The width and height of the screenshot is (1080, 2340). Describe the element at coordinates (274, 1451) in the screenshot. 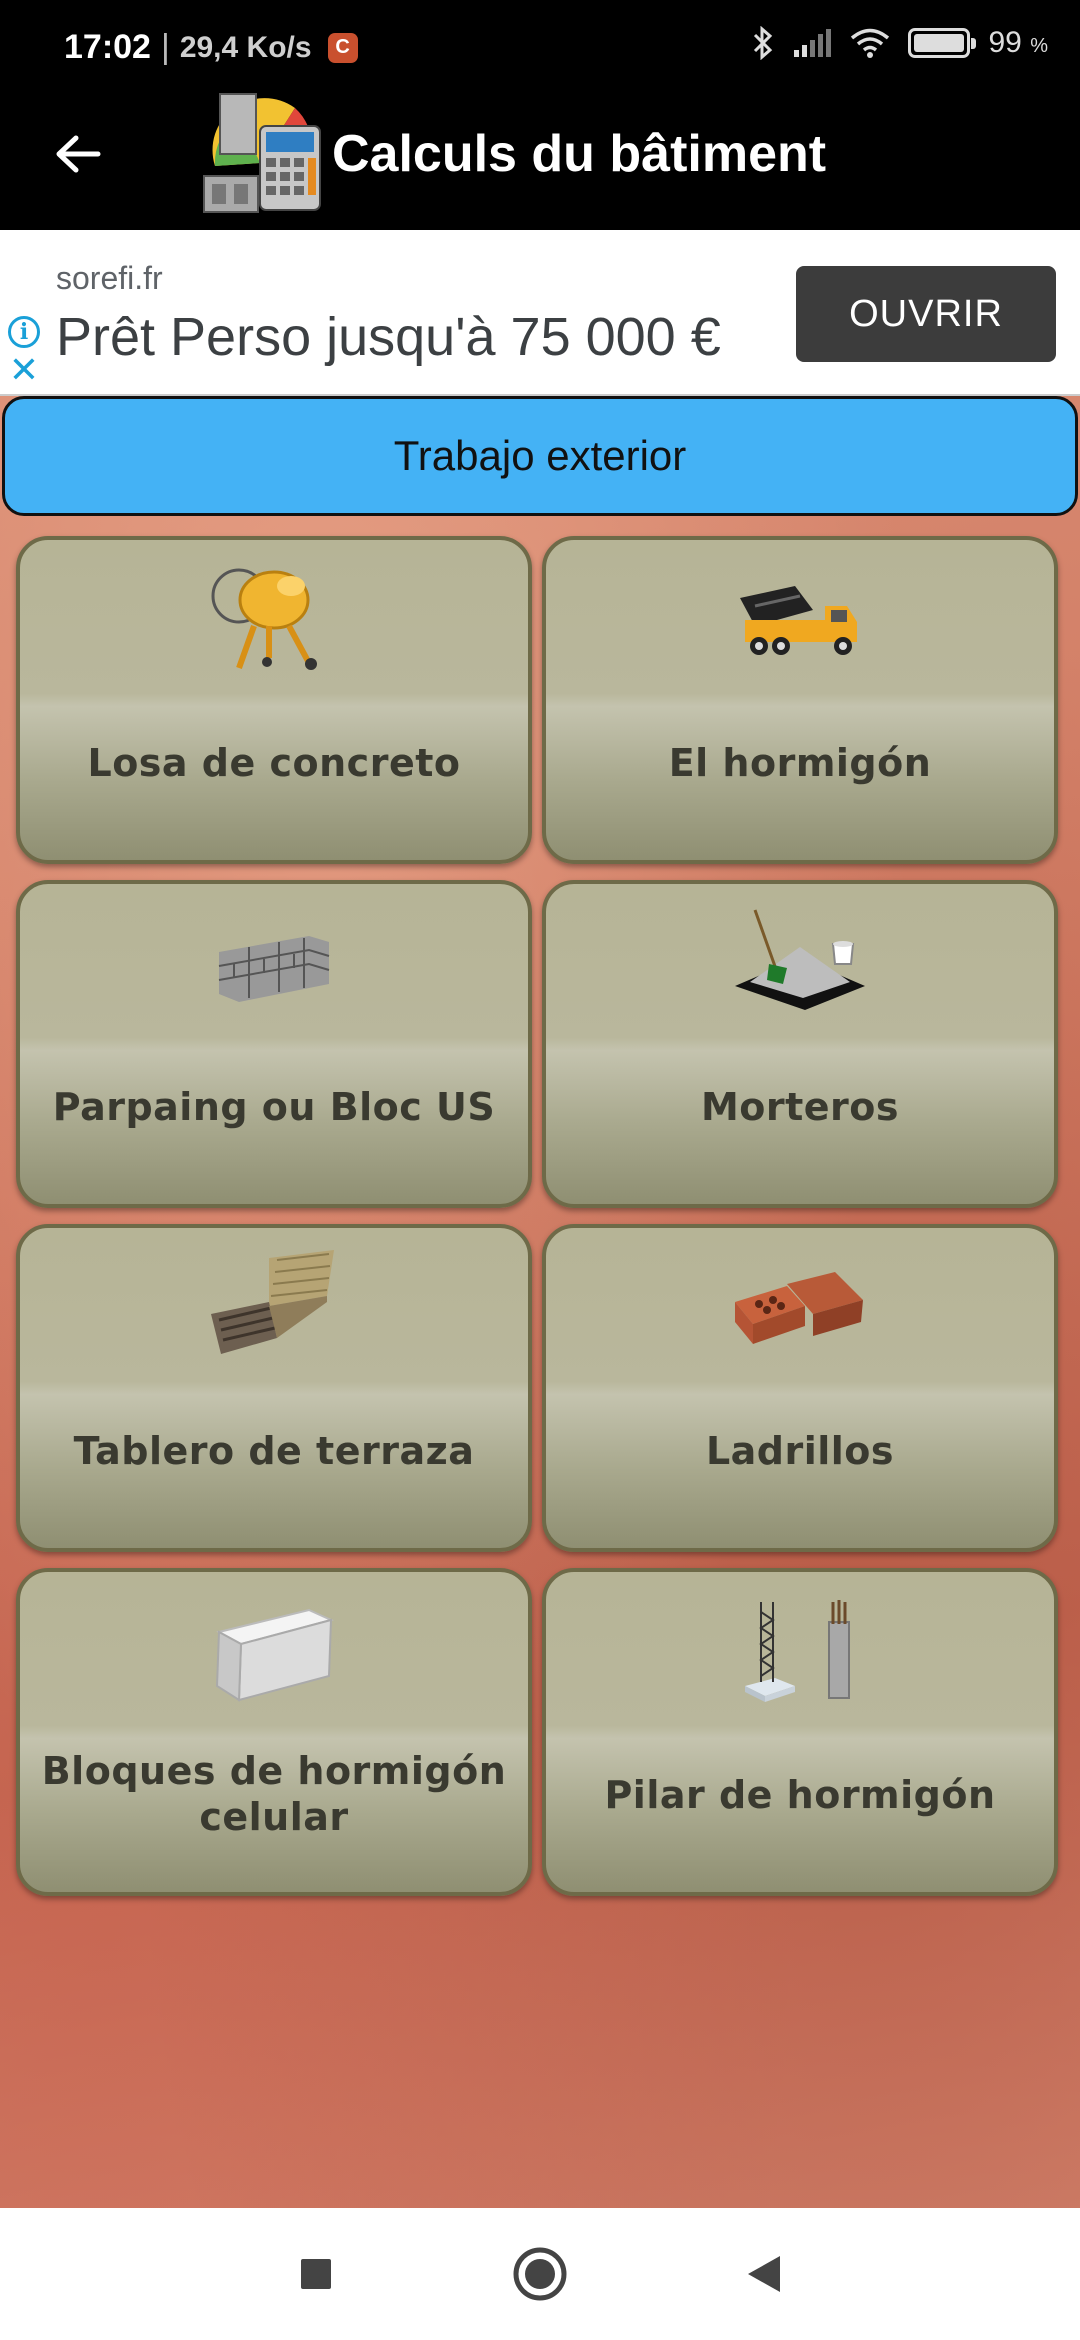

I see `tile-label: Tablero de terraza` at that location.